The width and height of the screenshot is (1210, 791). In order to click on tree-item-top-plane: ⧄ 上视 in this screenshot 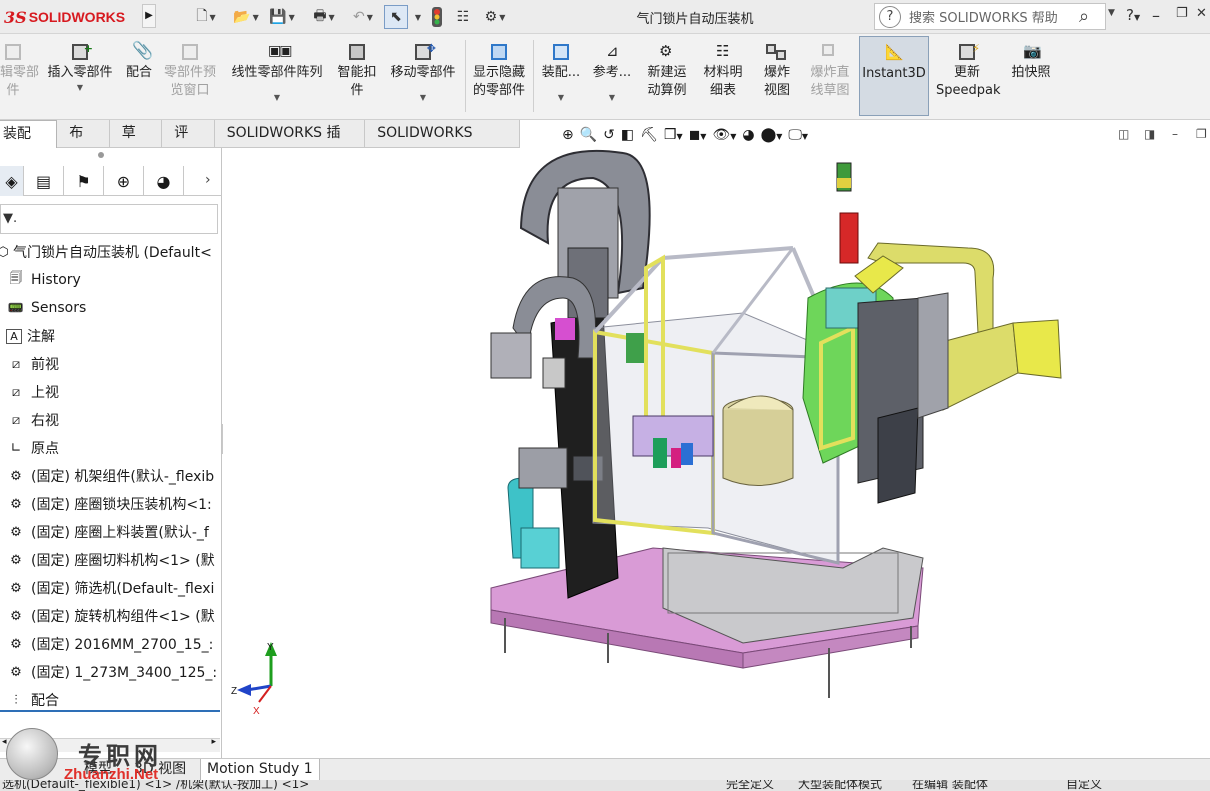, I will do `click(110, 392)`.